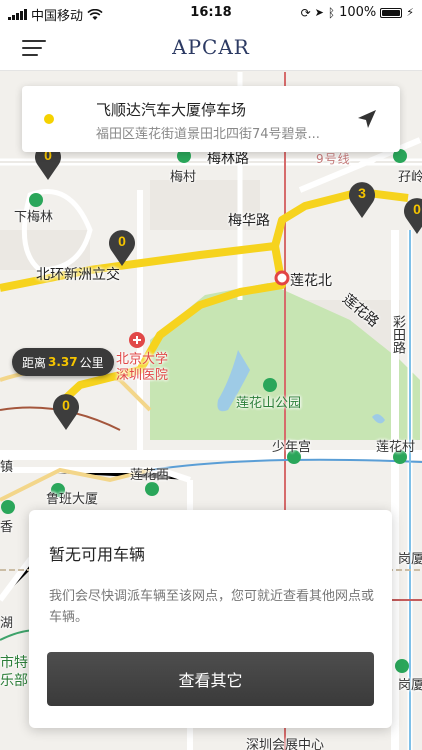 This screenshot has height=750, width=422. I want to click on map-label-lianhuaxi: 莲花西, so click(150, 475).